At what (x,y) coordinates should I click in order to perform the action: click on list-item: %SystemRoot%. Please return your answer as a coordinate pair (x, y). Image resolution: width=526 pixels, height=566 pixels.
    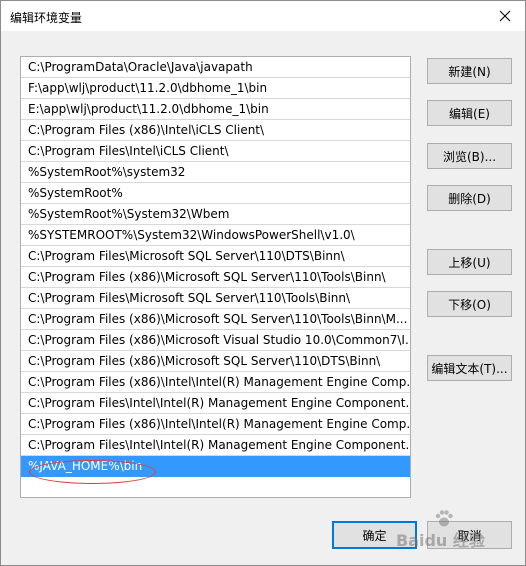
    Looking at the image, I should click on (215, 193).